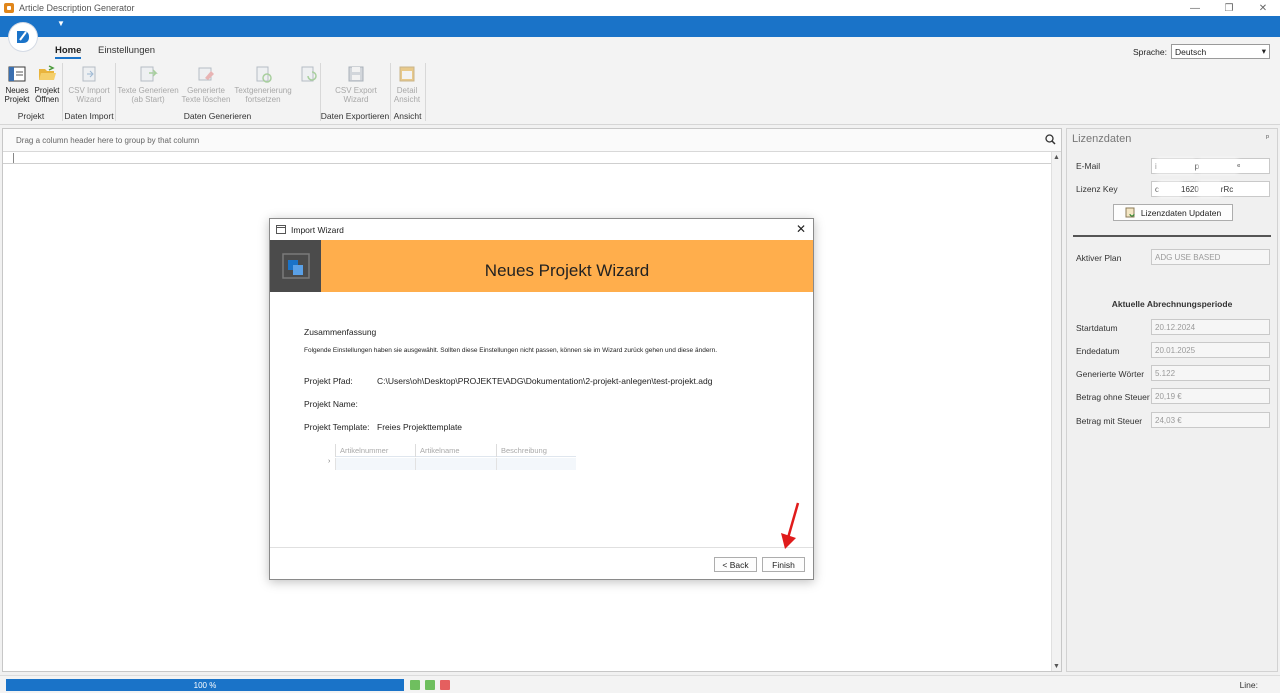  Describe the element at coordinates (1181, 212) in the screenshot. I see `update-license-label: Lizenzdaten Updaten` at that location.